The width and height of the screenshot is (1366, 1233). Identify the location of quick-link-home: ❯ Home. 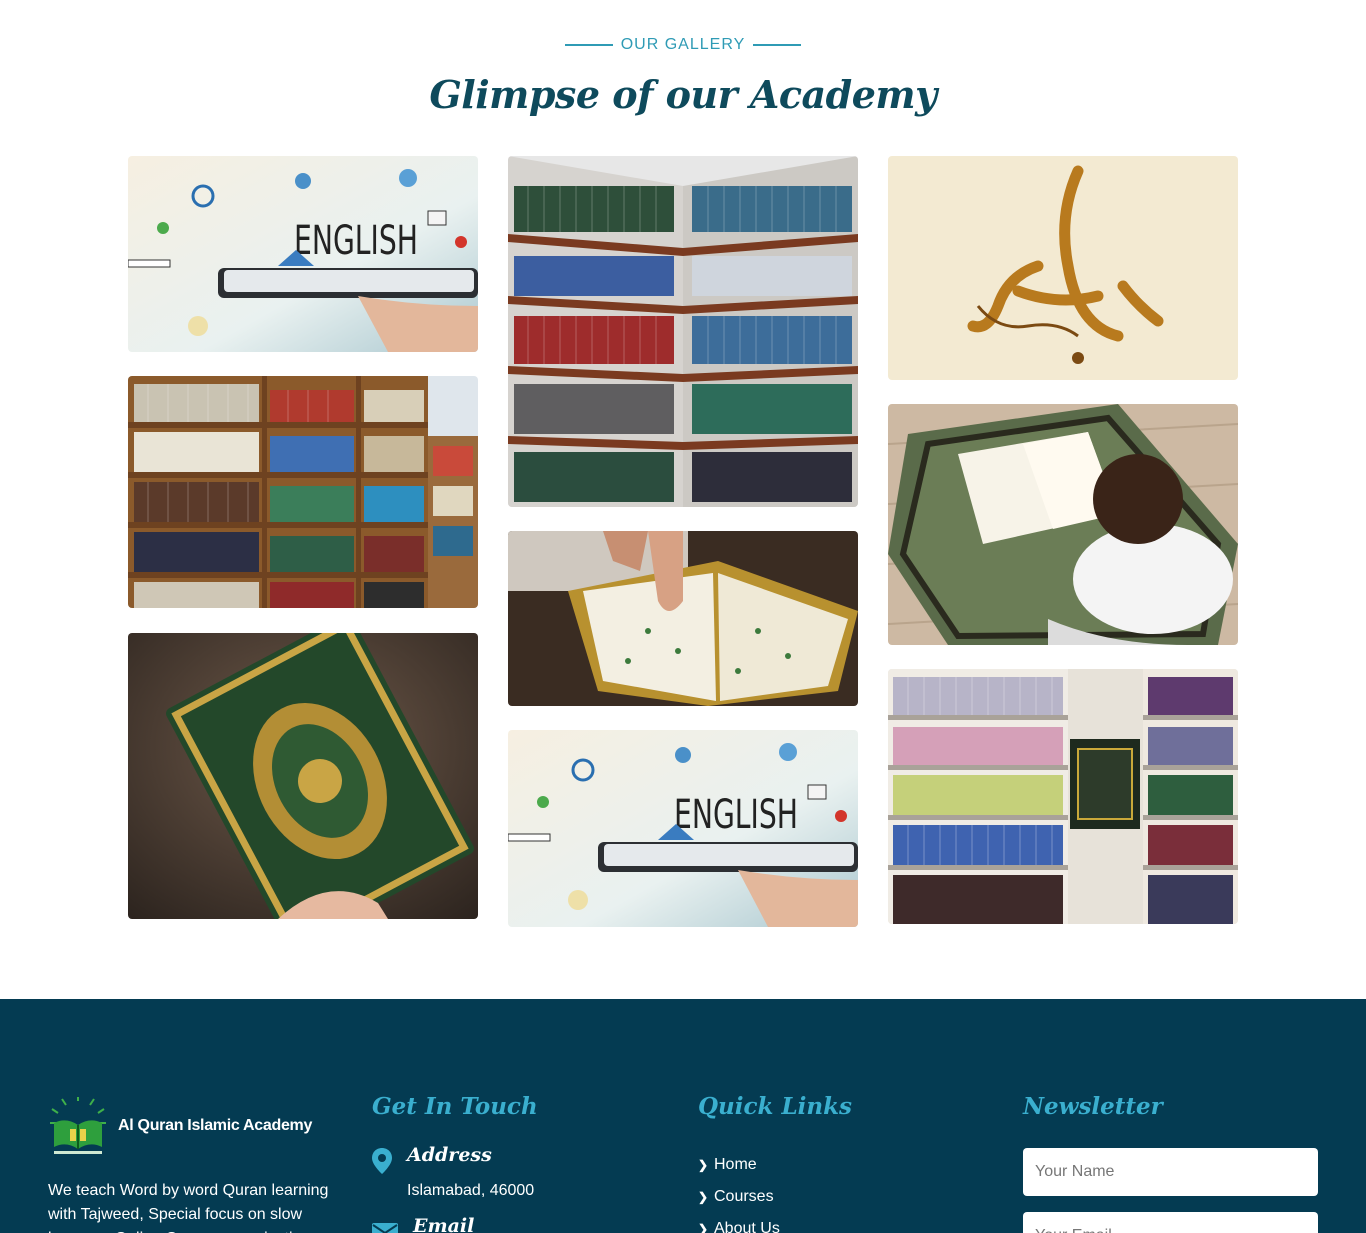
(739, 1165).